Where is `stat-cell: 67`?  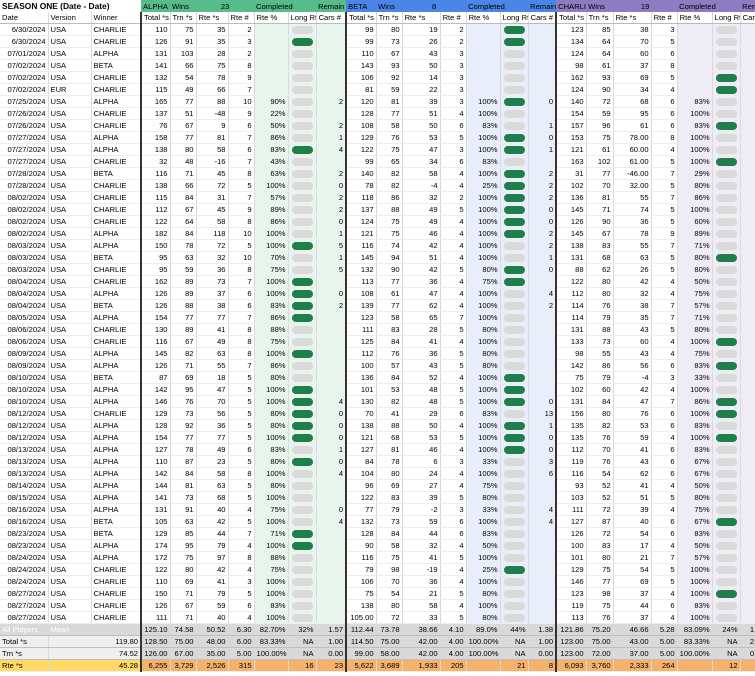
stat-cell: 67 is located at coordinates (389, 53).